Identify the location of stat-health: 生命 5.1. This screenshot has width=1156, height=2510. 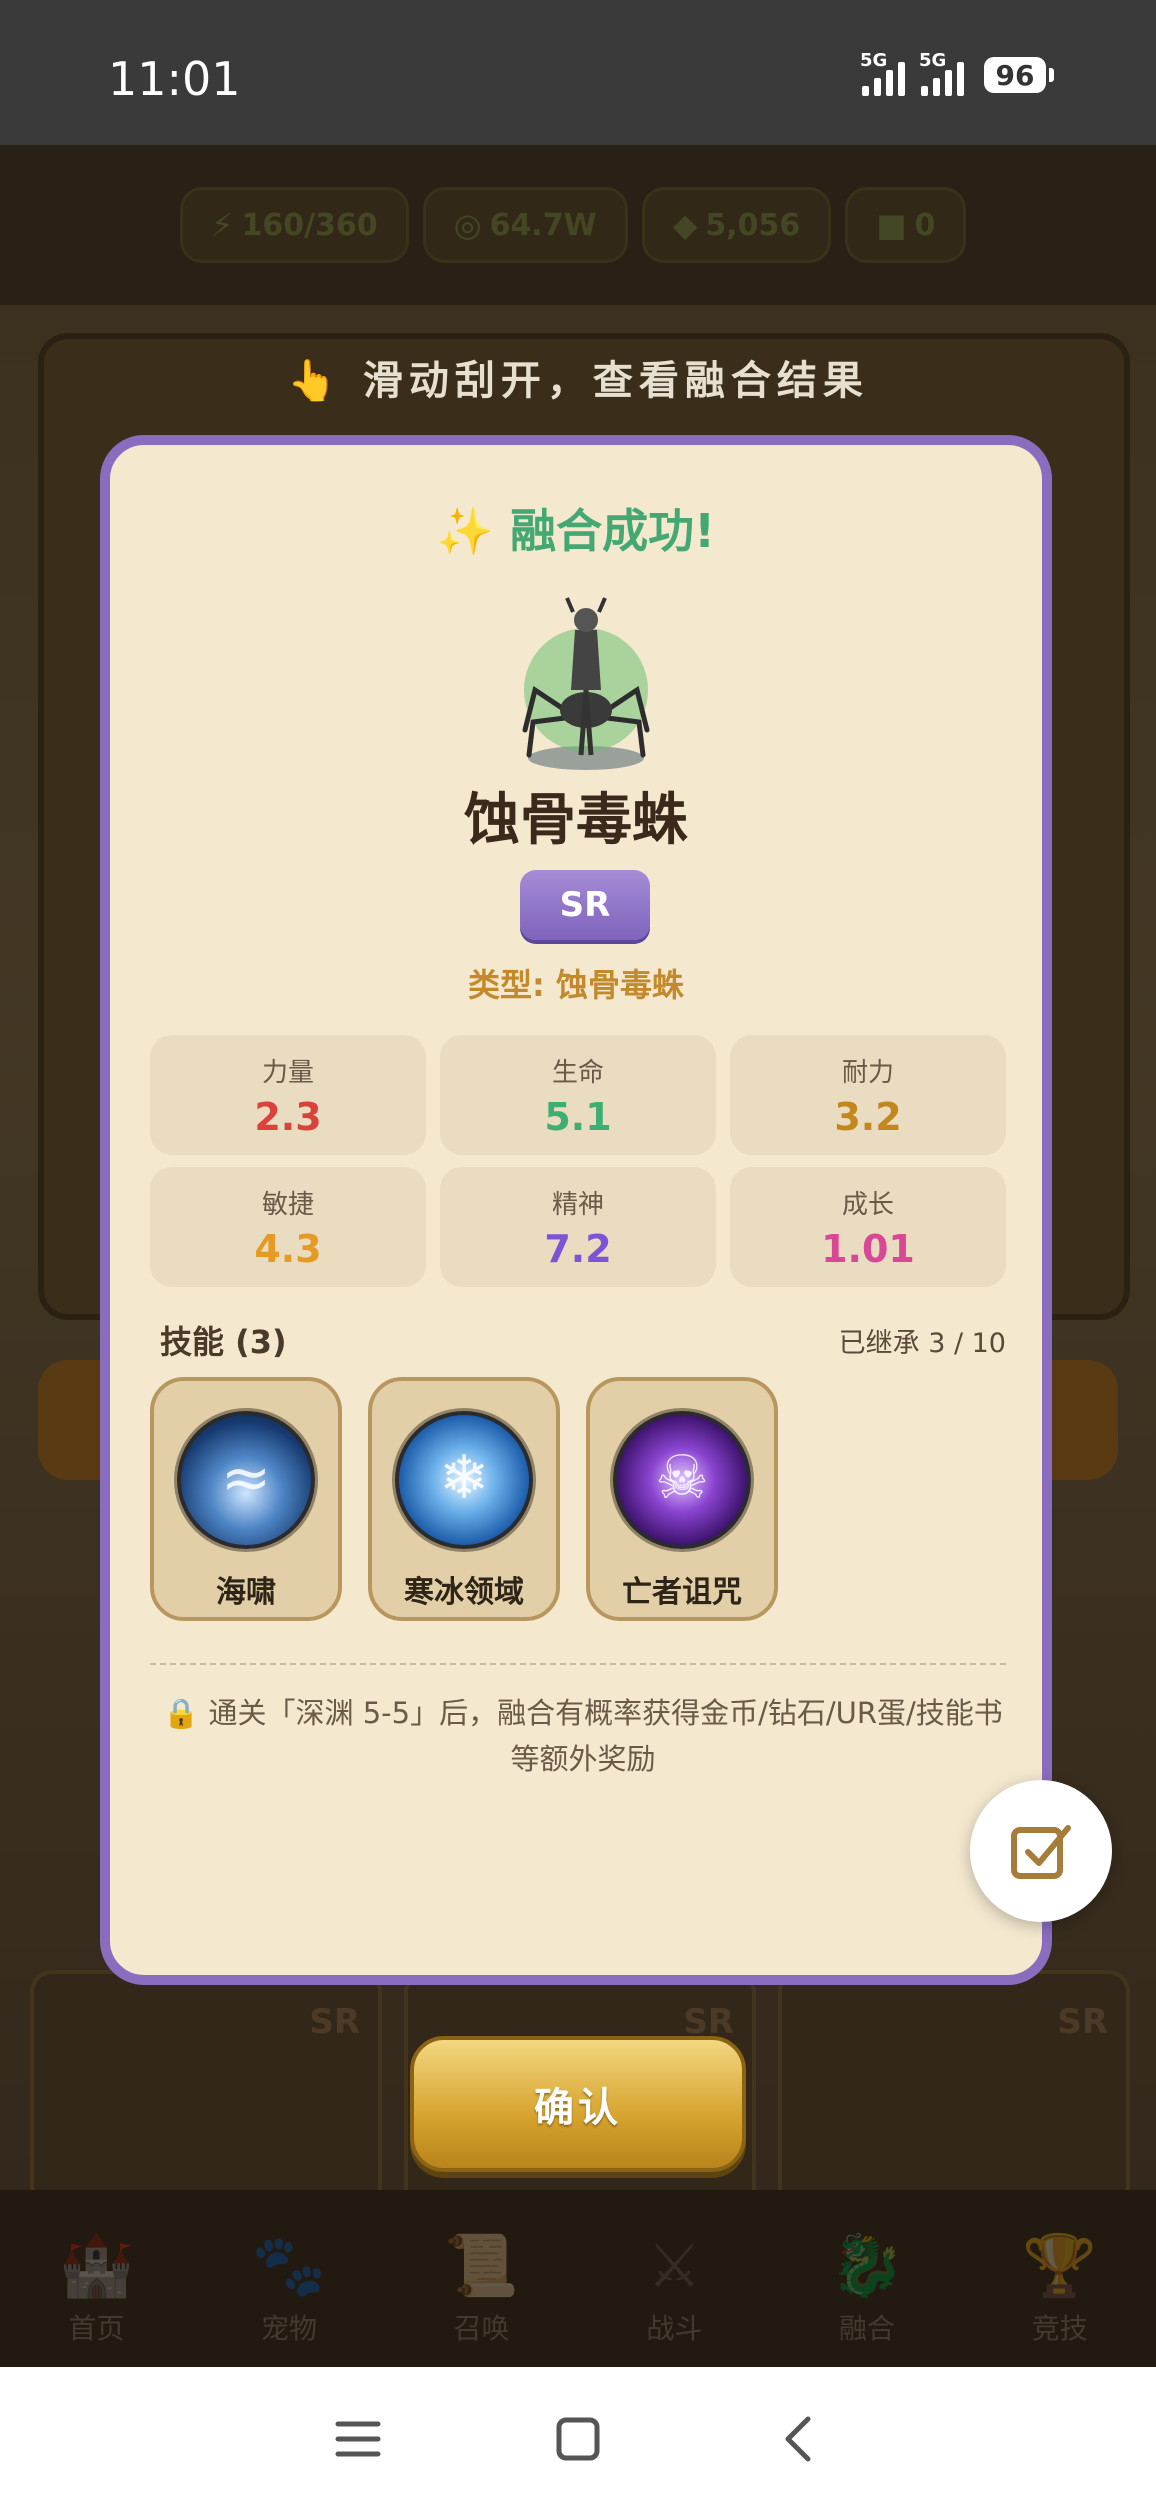
(578, 1095).